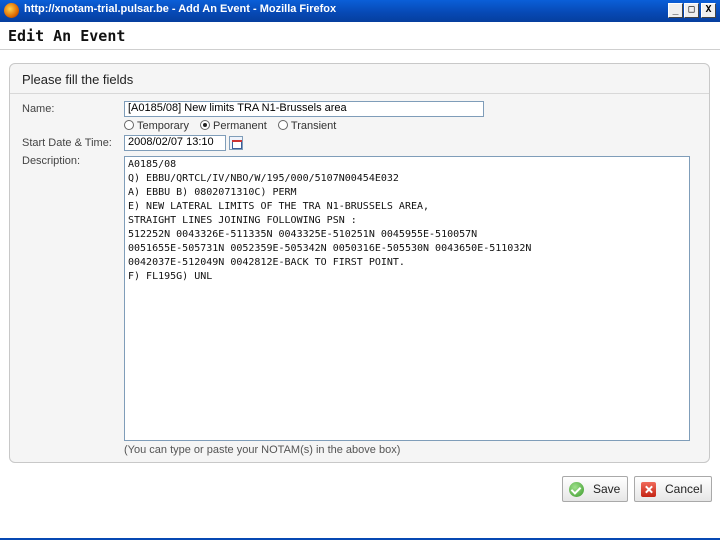  I want to click on calendar-icon, so click(236, 143).